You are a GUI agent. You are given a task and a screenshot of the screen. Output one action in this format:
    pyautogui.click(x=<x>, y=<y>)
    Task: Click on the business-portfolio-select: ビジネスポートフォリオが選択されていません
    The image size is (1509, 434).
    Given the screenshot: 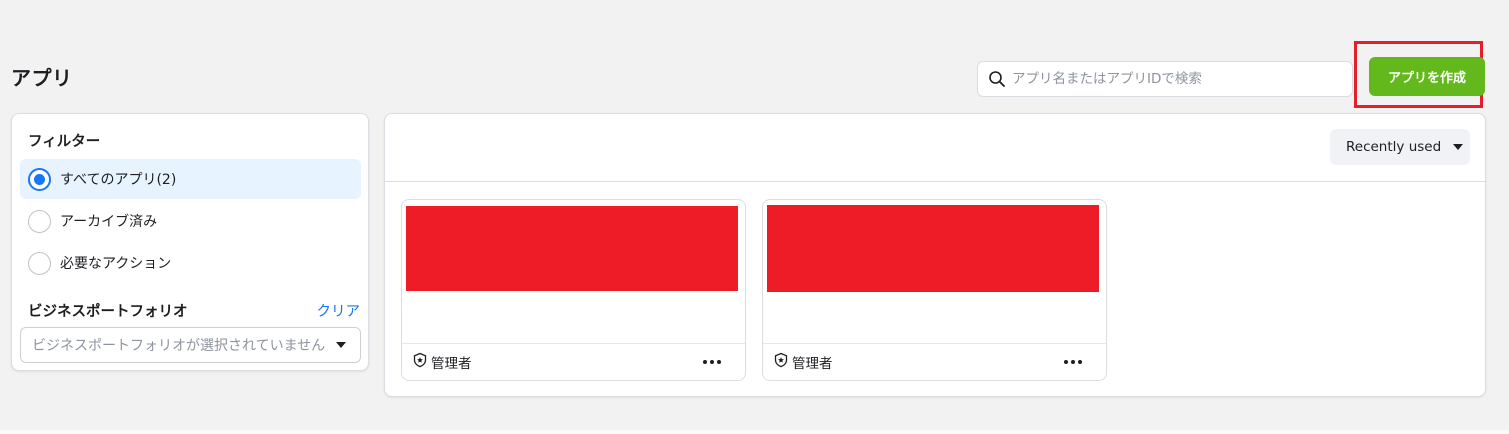 What is the action you would take?
    pyautogui.click(x=190, y=345)
    